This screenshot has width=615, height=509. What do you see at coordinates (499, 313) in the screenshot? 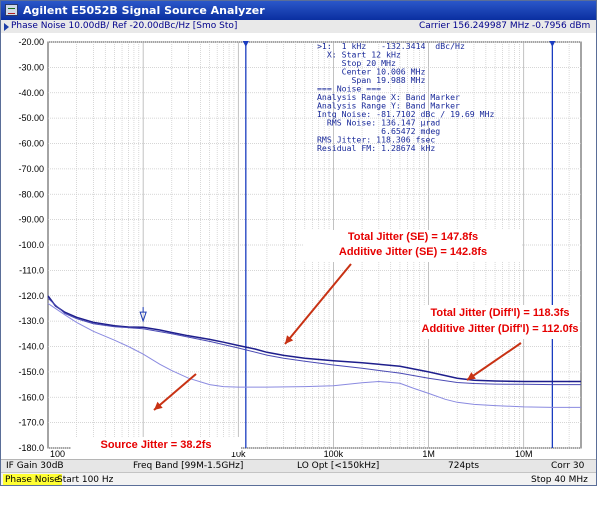
I see `diff-total-jitter-label: Total Jitter (Diff'l) = 118.3fs` at bounding box center [499, 313].